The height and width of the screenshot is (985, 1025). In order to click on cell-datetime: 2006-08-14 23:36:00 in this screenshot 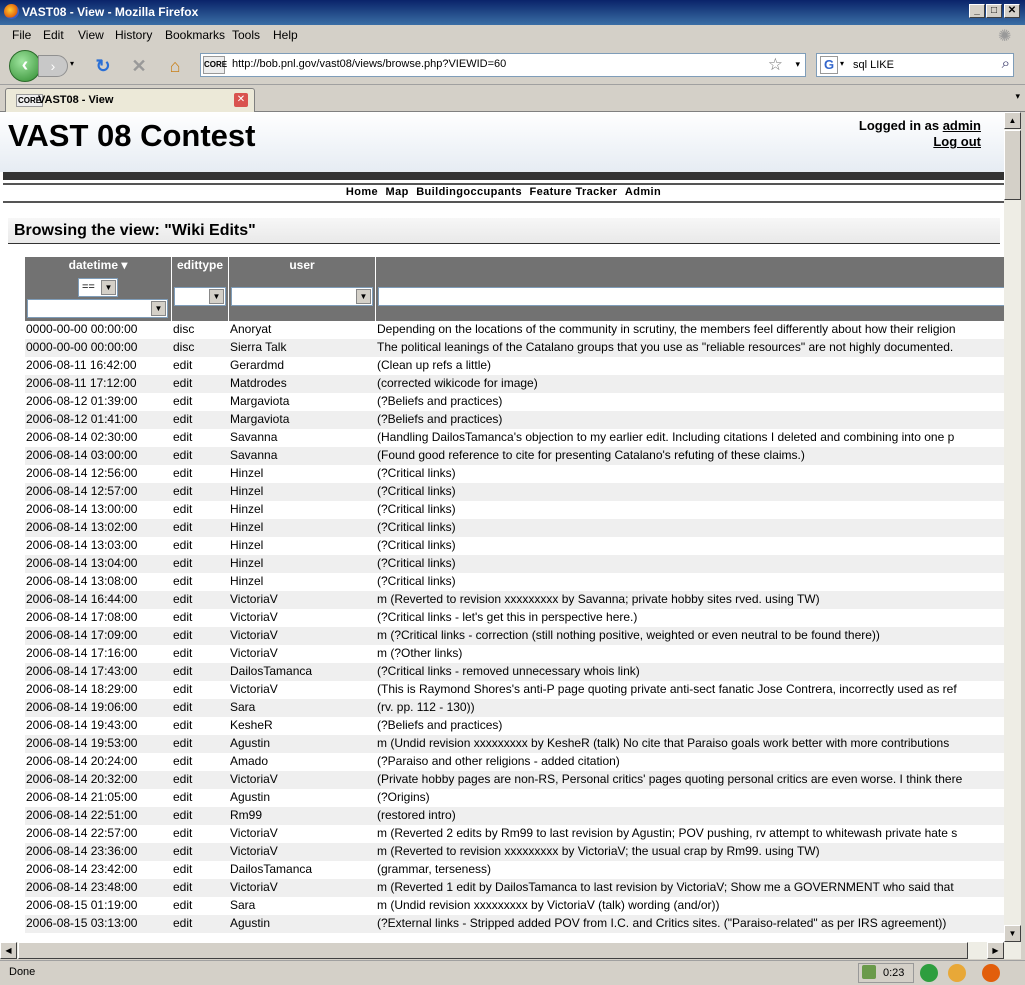, I will do `click(82, 851)`.